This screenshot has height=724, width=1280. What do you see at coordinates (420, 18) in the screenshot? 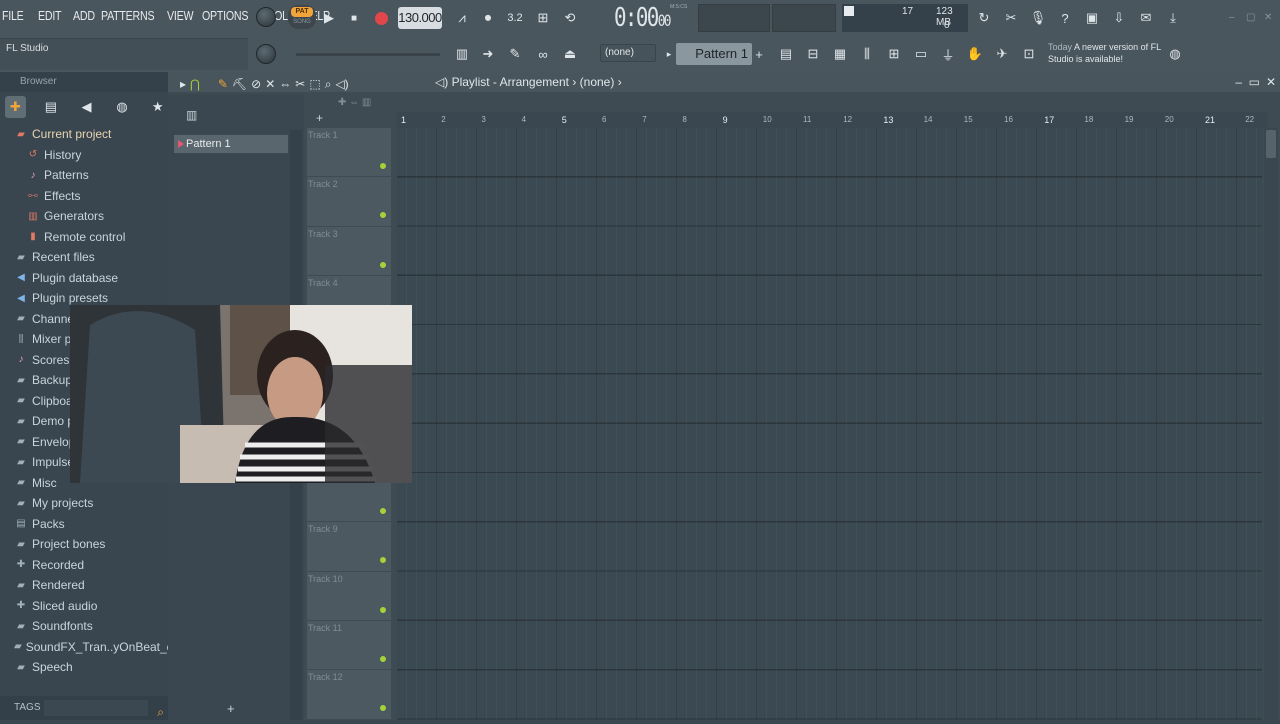
I see `tempo-display: 130.000` at bounding box center [420, 18].